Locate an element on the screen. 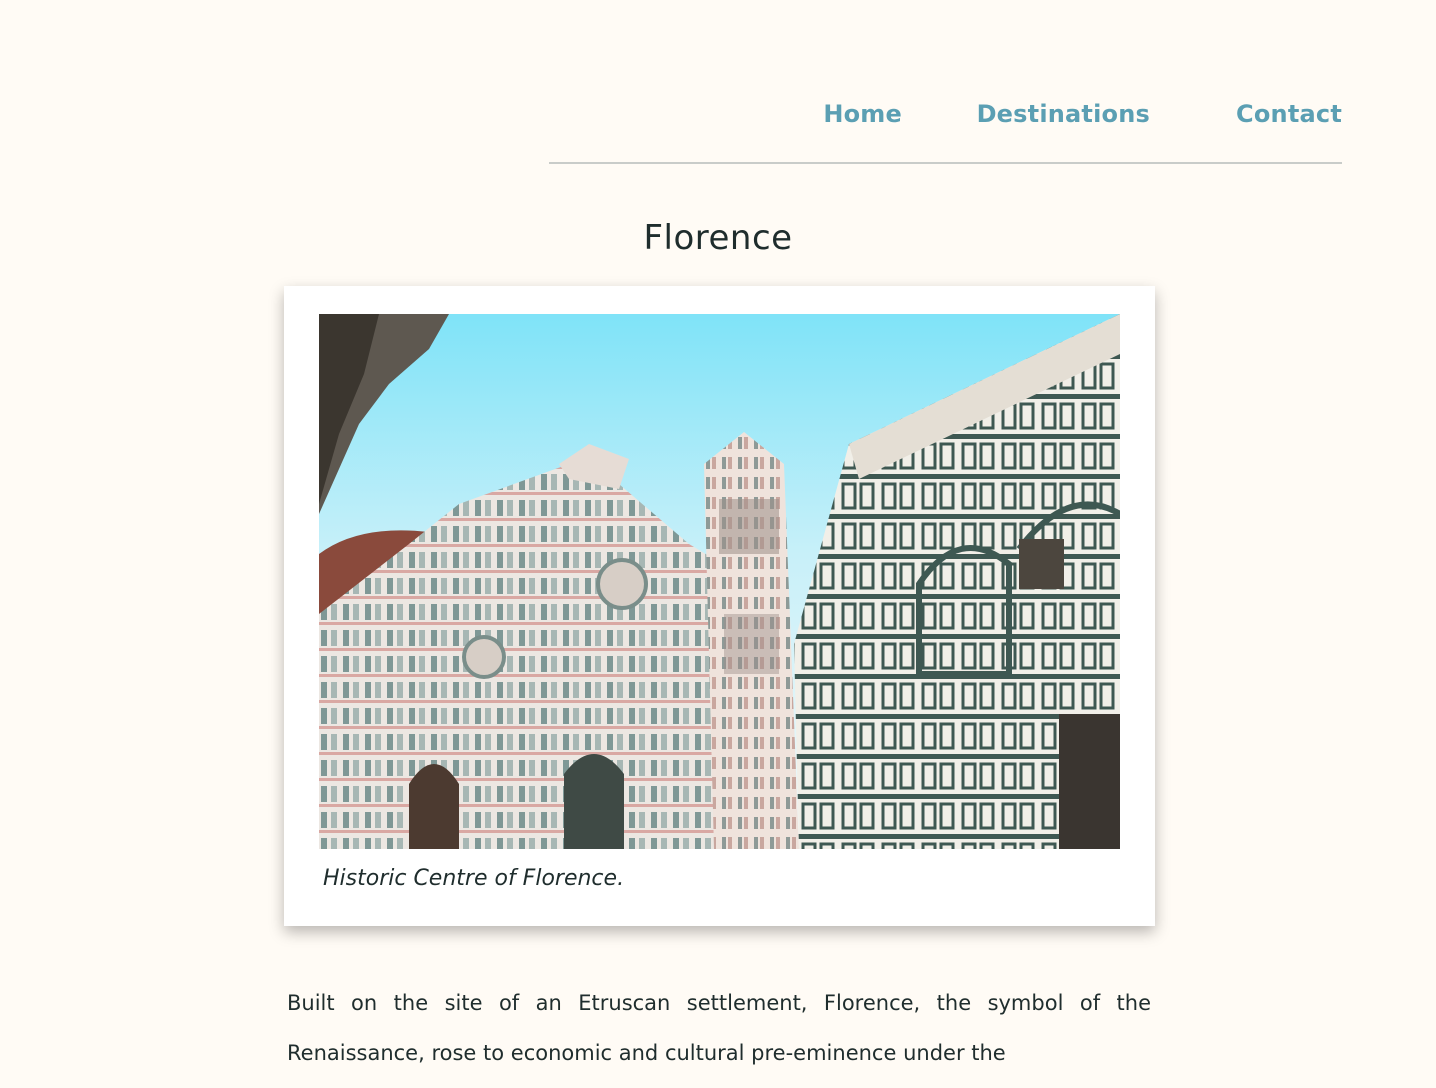  main-nav: Home Destinations Contact is located at coordinates (945, 130).